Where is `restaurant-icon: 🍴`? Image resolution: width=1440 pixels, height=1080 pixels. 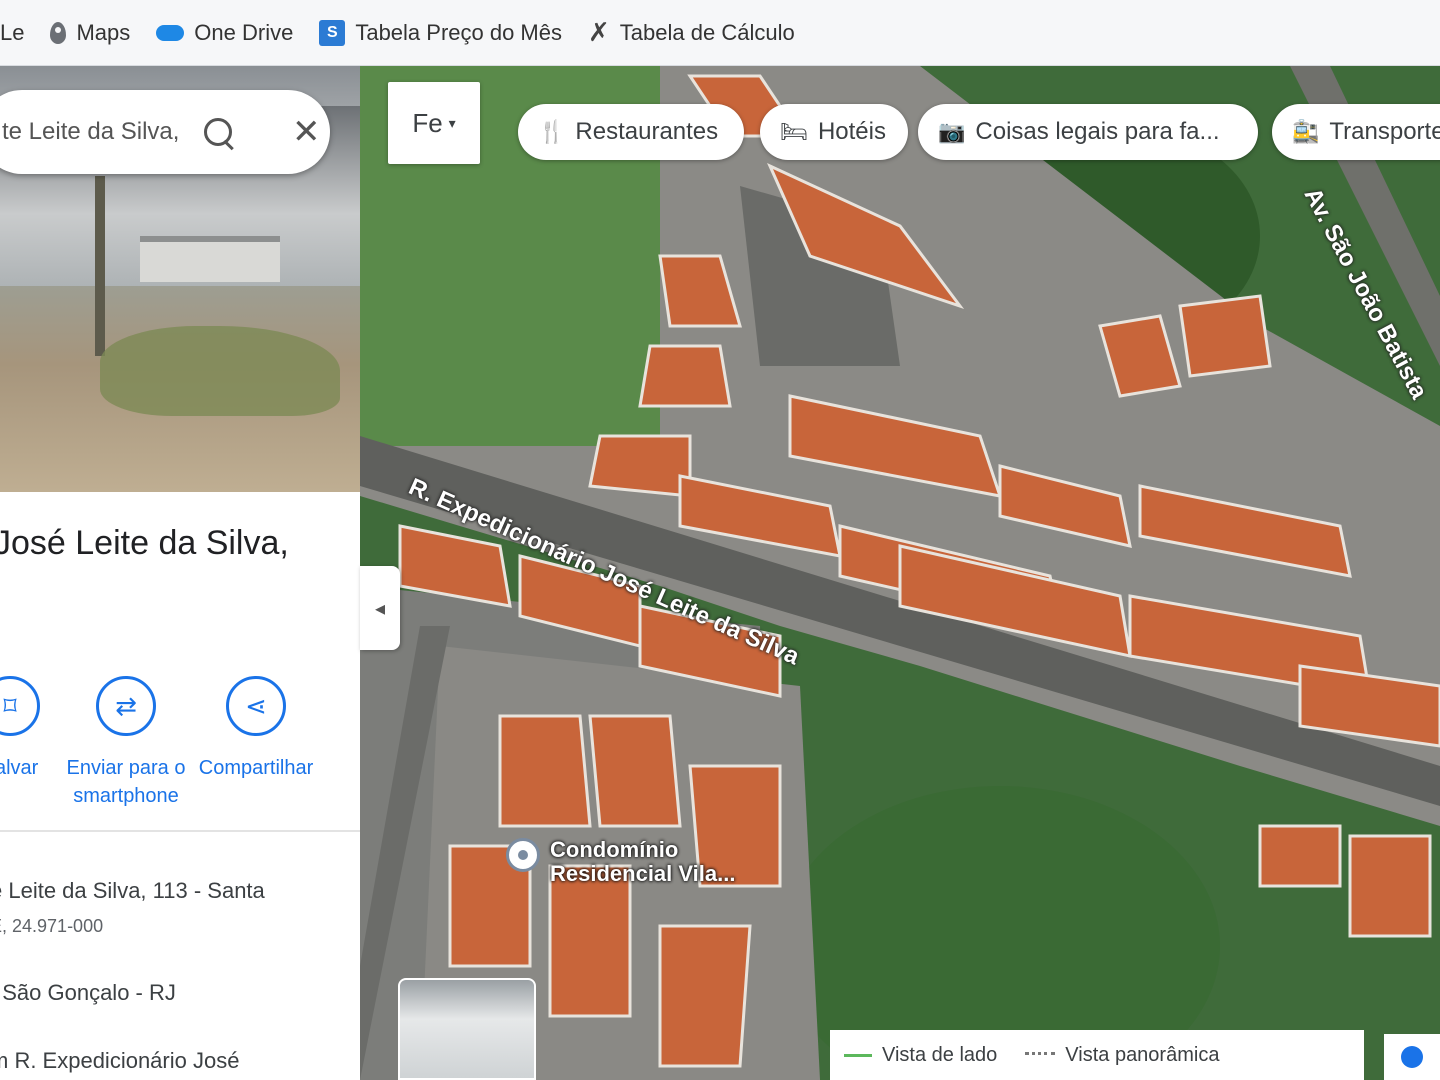
restaurant-icon: 🍴 is located at coordinates (552, 131).